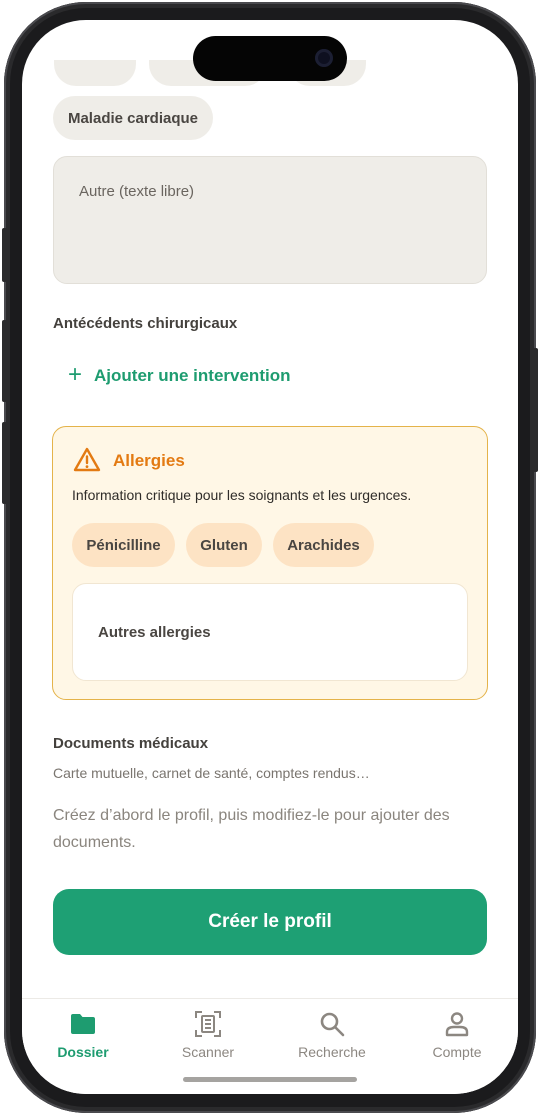 This screenshot has width=540, height=1115. Describe the element at coordinates (270, 1079) in the screenshot. I see `home-indicator` at that location.